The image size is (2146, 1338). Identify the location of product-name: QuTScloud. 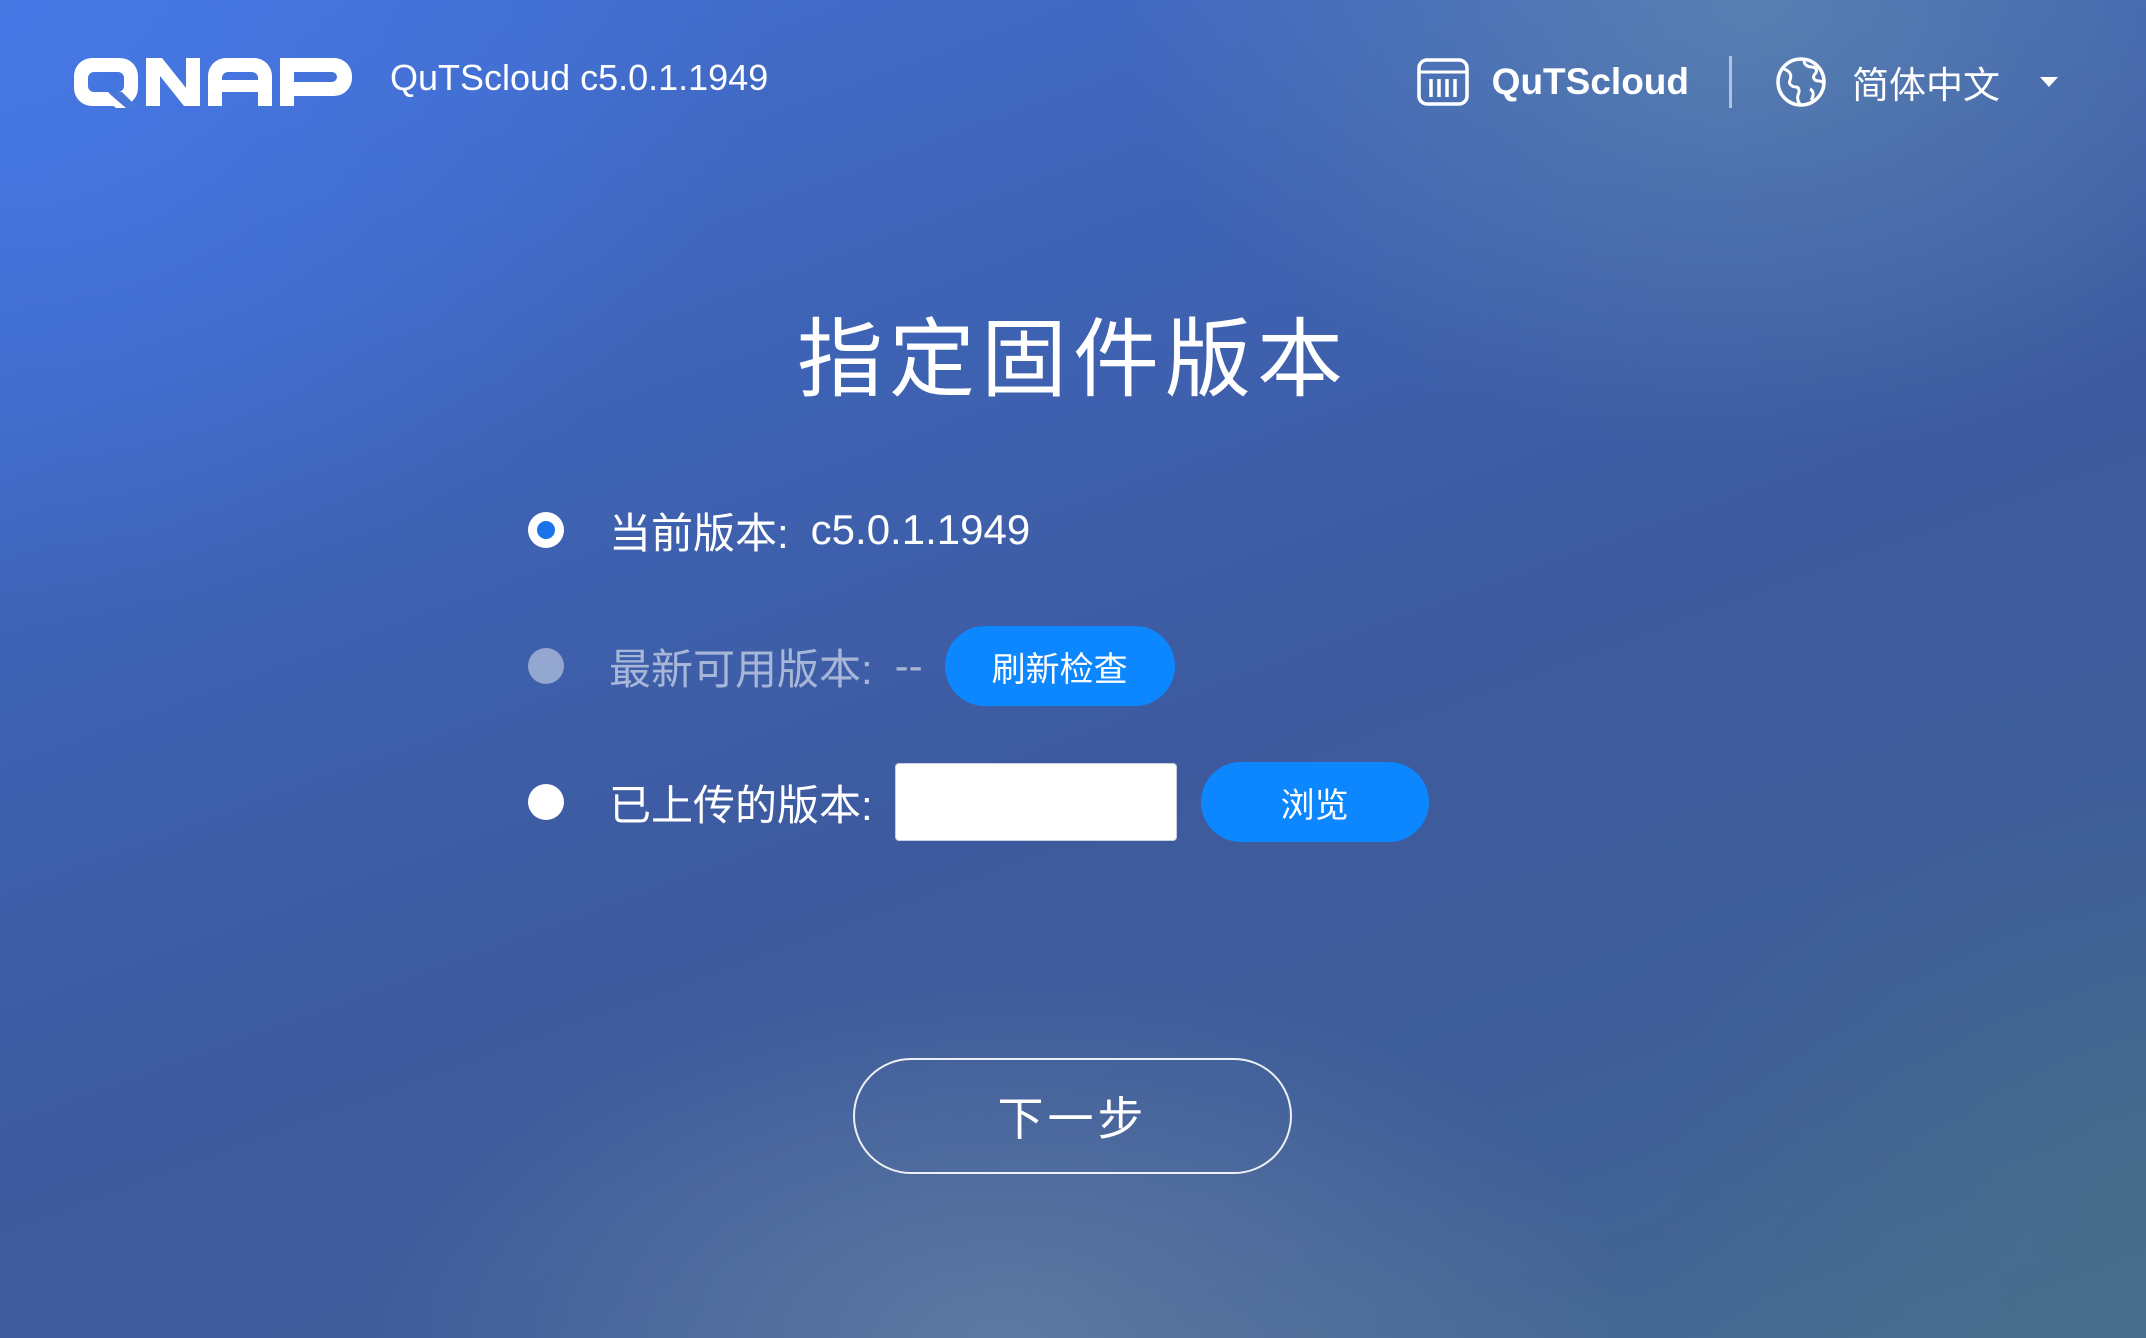
(1590, 81).